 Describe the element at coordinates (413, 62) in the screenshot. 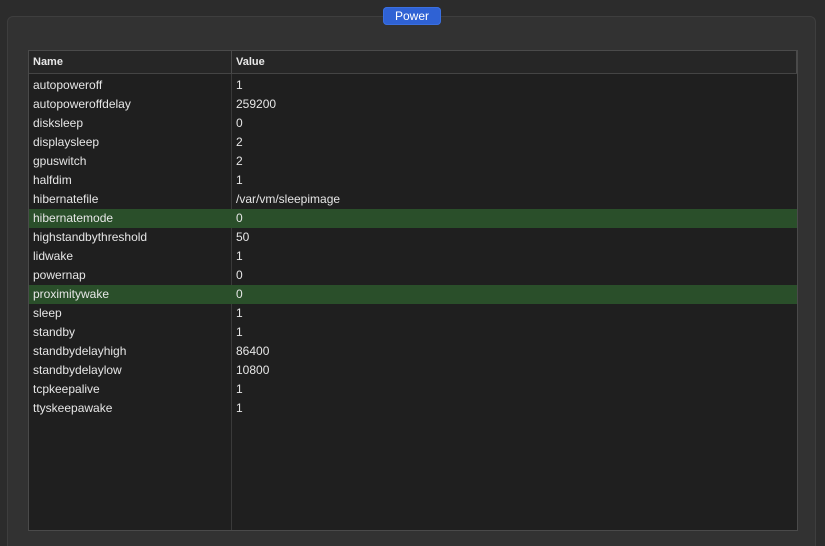

I see `table-header: Name Value` at that location.